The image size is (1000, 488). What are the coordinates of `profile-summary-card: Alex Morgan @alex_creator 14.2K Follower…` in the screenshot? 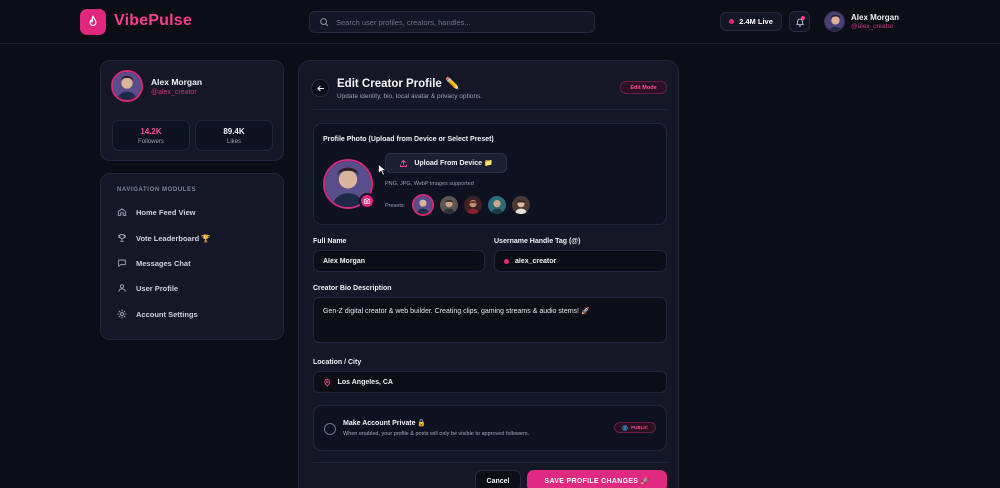 It's located at (192, 110).